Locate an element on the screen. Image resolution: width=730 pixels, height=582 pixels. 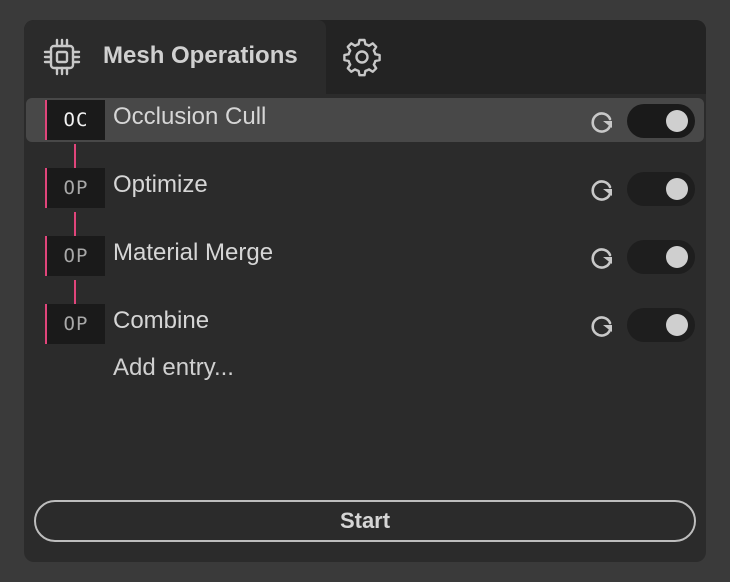
tab-bar: Mesh Operations is located at coordinates (365, 57).